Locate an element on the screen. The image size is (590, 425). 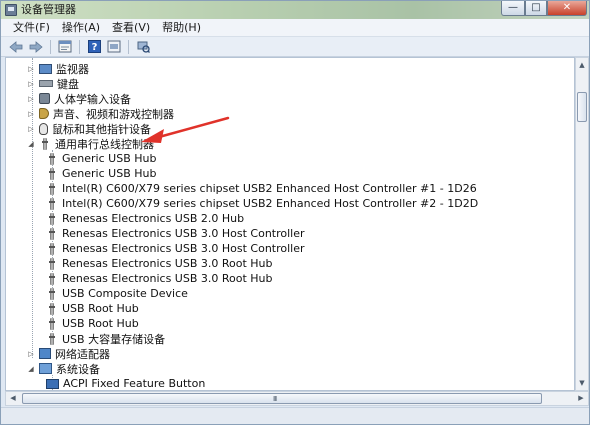
tree-item-label: 声音、视频和游戏控制器 is located at coordinates (113, 114).